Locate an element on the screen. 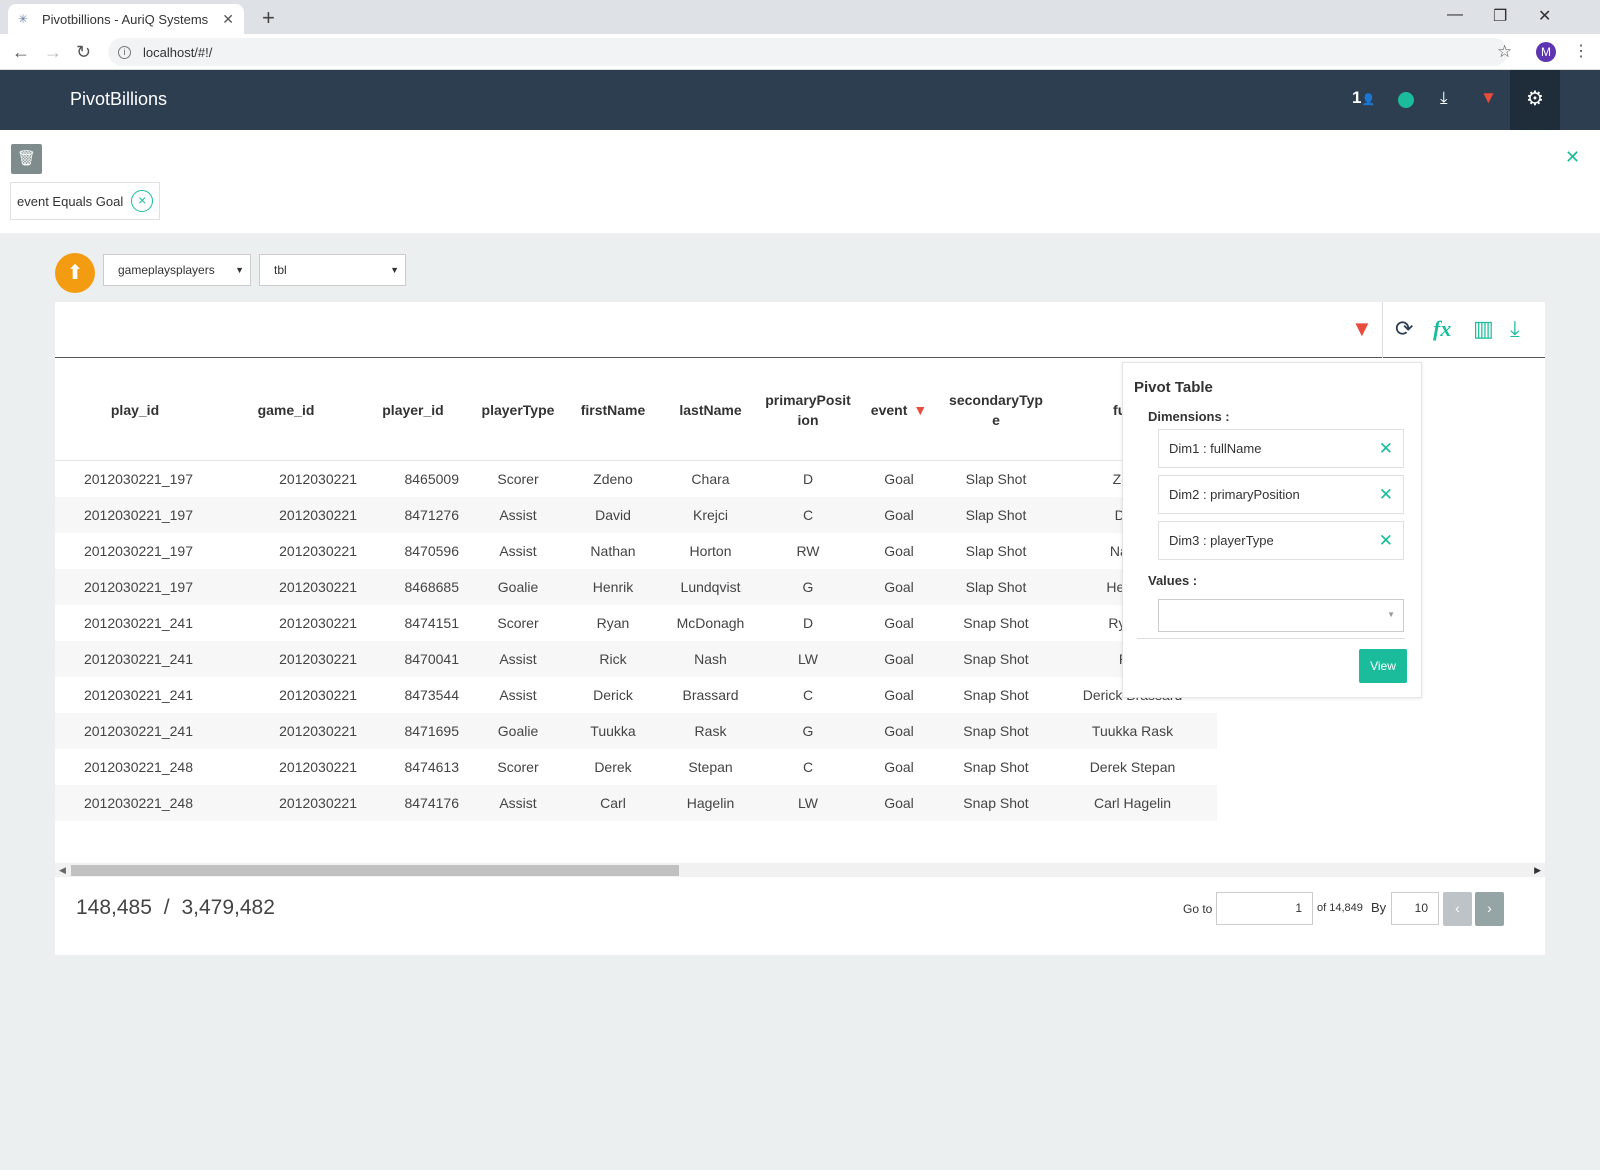 The width and height of the screenshot is (1600, 1170). minimize-icon: — is located at coordinates (1455, 15).